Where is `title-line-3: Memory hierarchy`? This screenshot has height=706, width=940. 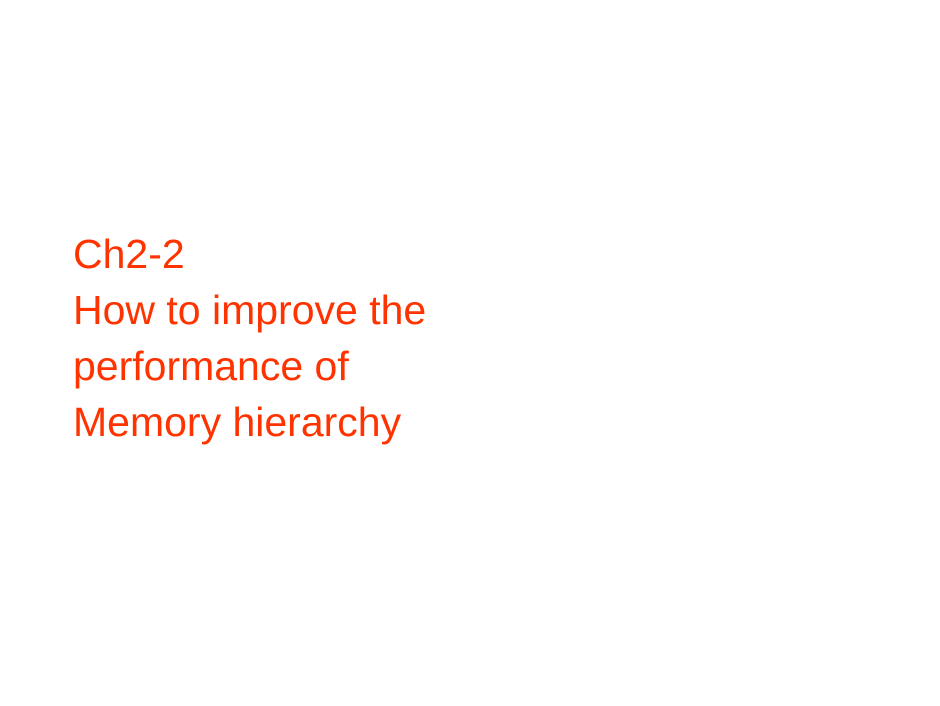
title-line-3: Memory hierarchy is located at coordinates (237, 422).